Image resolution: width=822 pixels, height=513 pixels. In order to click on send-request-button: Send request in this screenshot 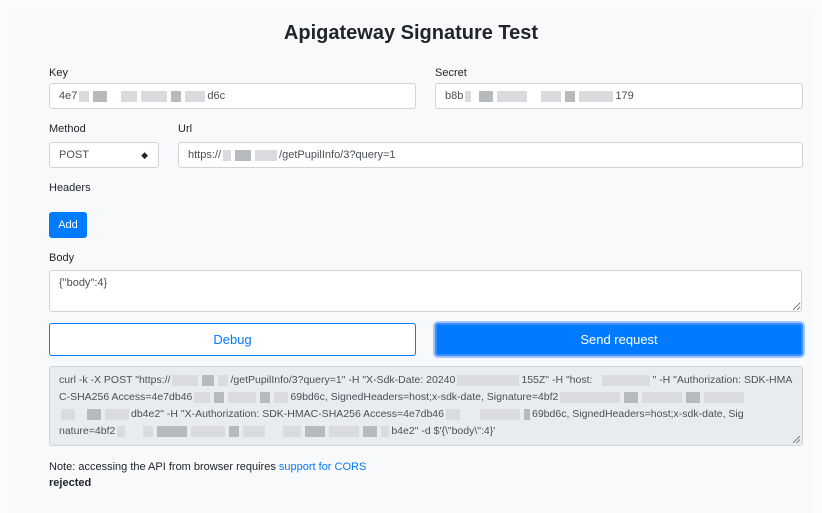, I will do `click(619, 339)`.